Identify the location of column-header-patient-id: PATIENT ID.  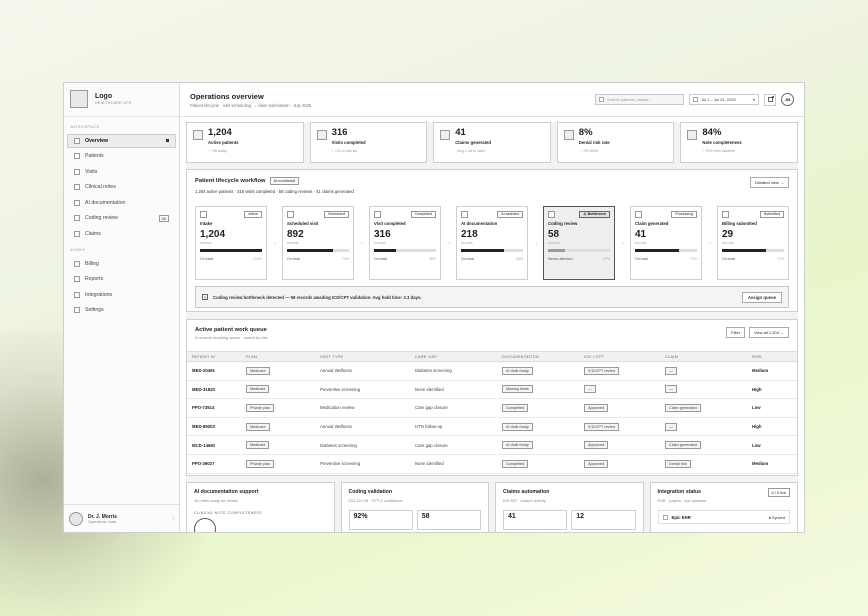
(214, 356).